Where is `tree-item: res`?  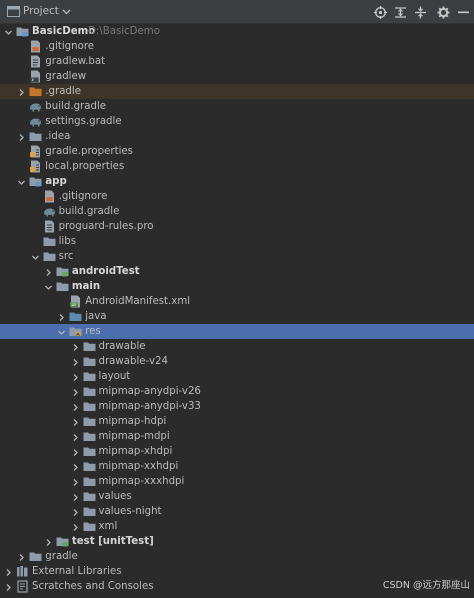 tree-item: res is located at coordinates (237, 331).